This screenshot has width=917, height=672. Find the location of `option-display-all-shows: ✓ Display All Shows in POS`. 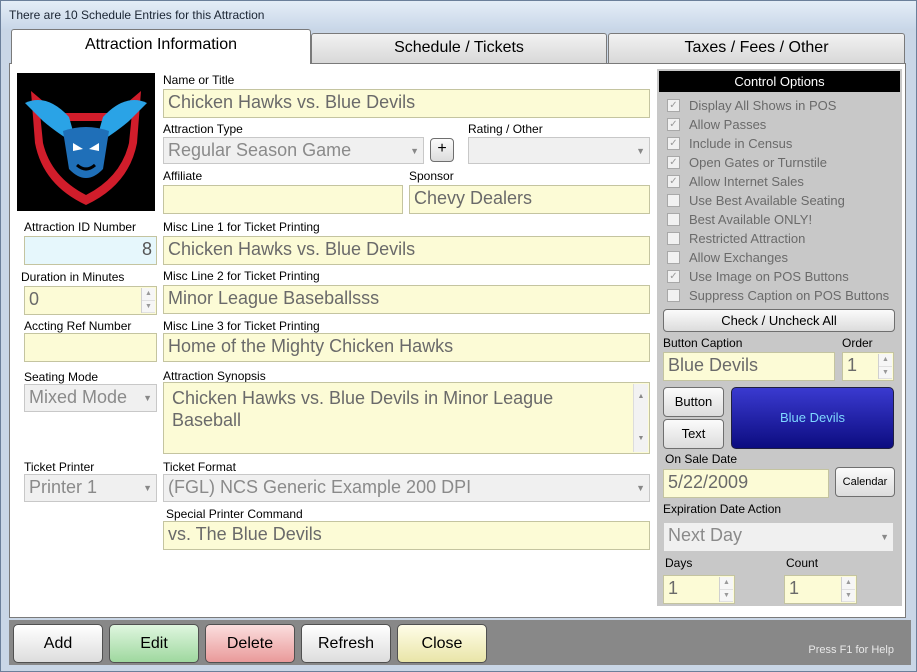

option-display-all-shows: ✓ Display All Shows in POS is located at coordinates (751, 105).